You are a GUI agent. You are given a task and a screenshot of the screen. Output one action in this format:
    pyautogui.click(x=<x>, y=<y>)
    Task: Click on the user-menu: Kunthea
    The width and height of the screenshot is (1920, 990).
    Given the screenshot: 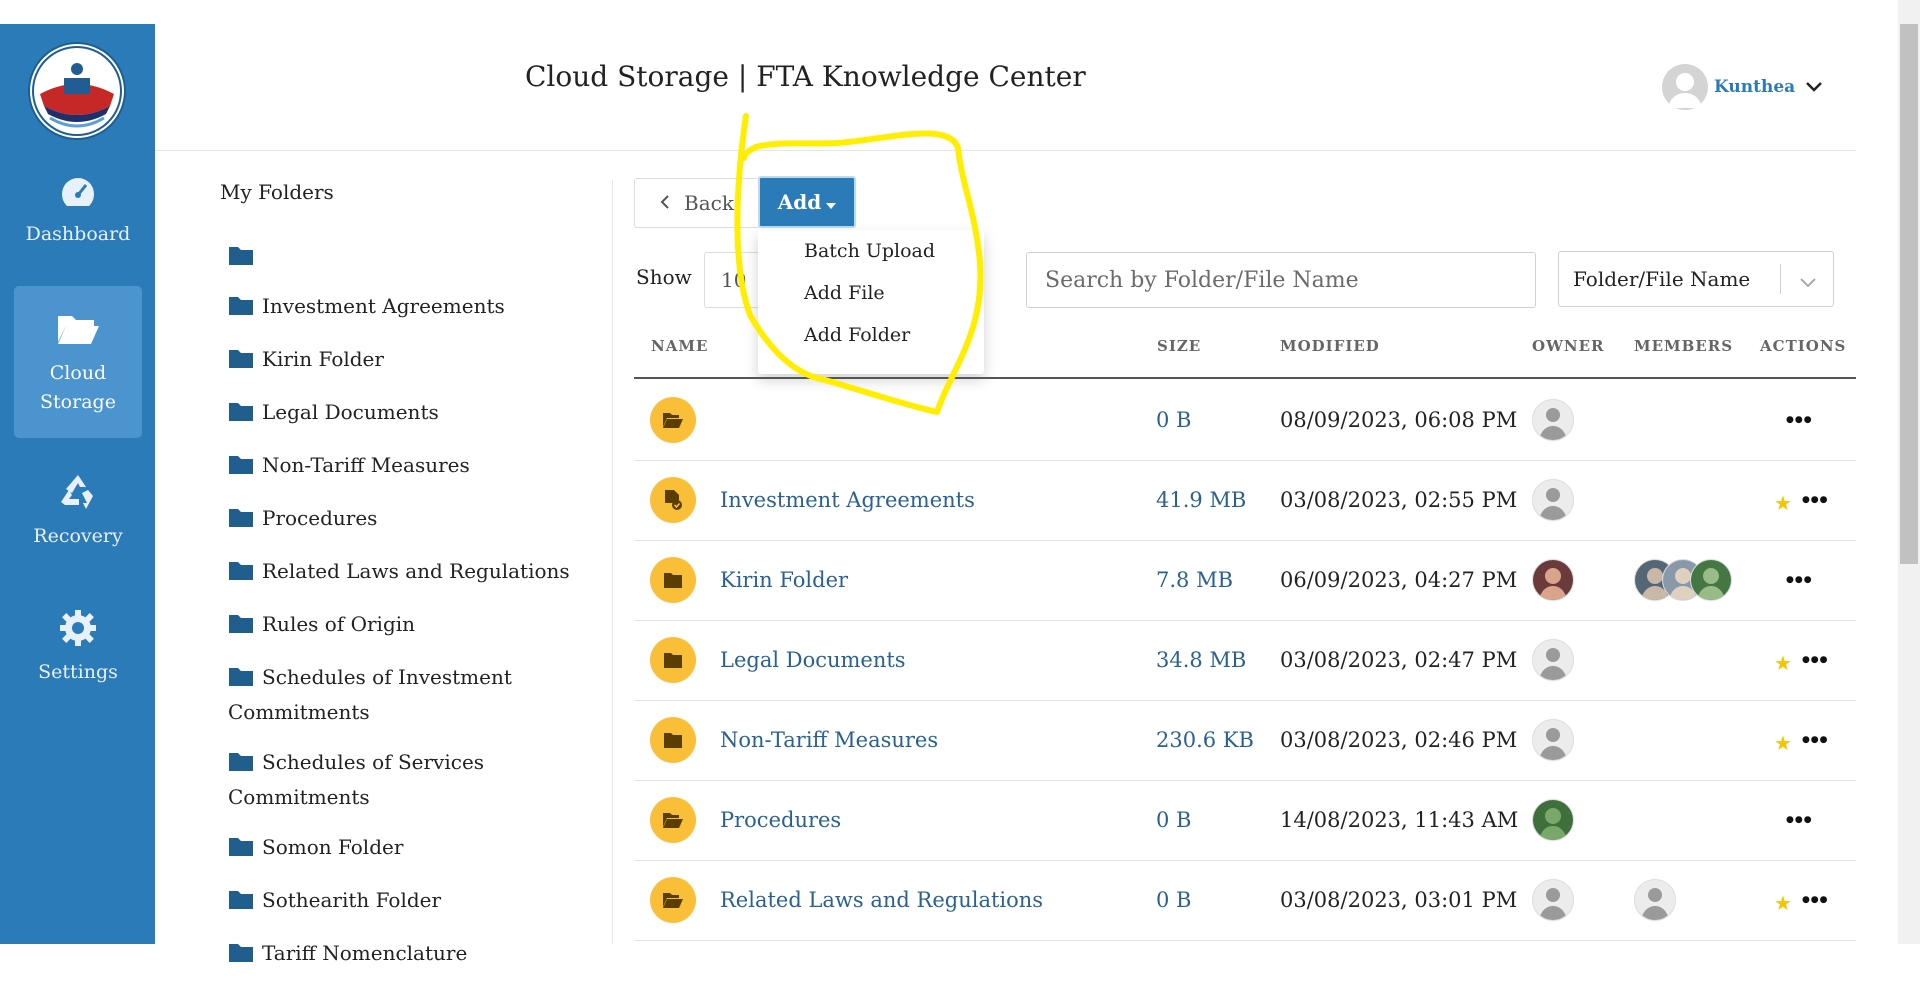 What is the action you would take?
    pyautogui.click(x=1742, y=87)
    